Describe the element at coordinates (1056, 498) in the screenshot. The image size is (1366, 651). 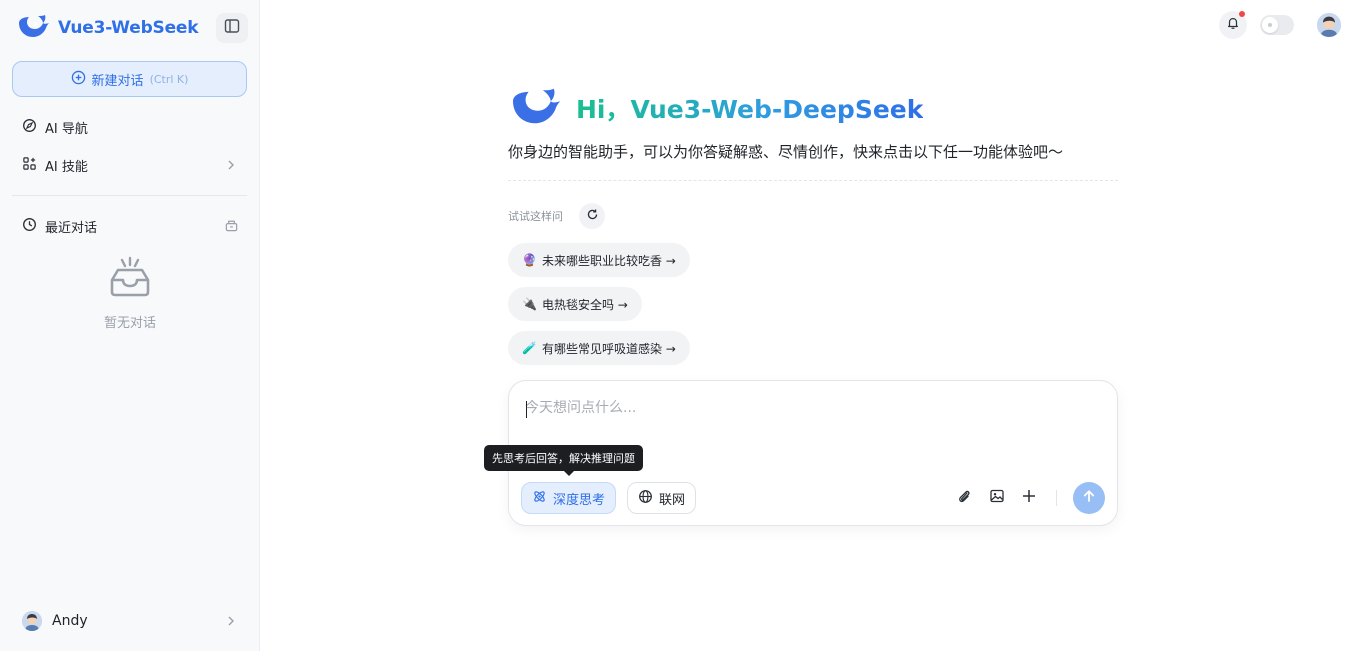
I see `toolbar-separator` at that location.